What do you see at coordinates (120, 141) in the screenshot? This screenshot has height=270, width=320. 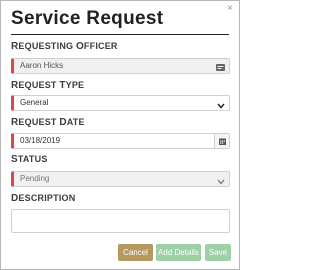 I see `request-date-input: 03/18/2019` at bounding box center [120, 141].